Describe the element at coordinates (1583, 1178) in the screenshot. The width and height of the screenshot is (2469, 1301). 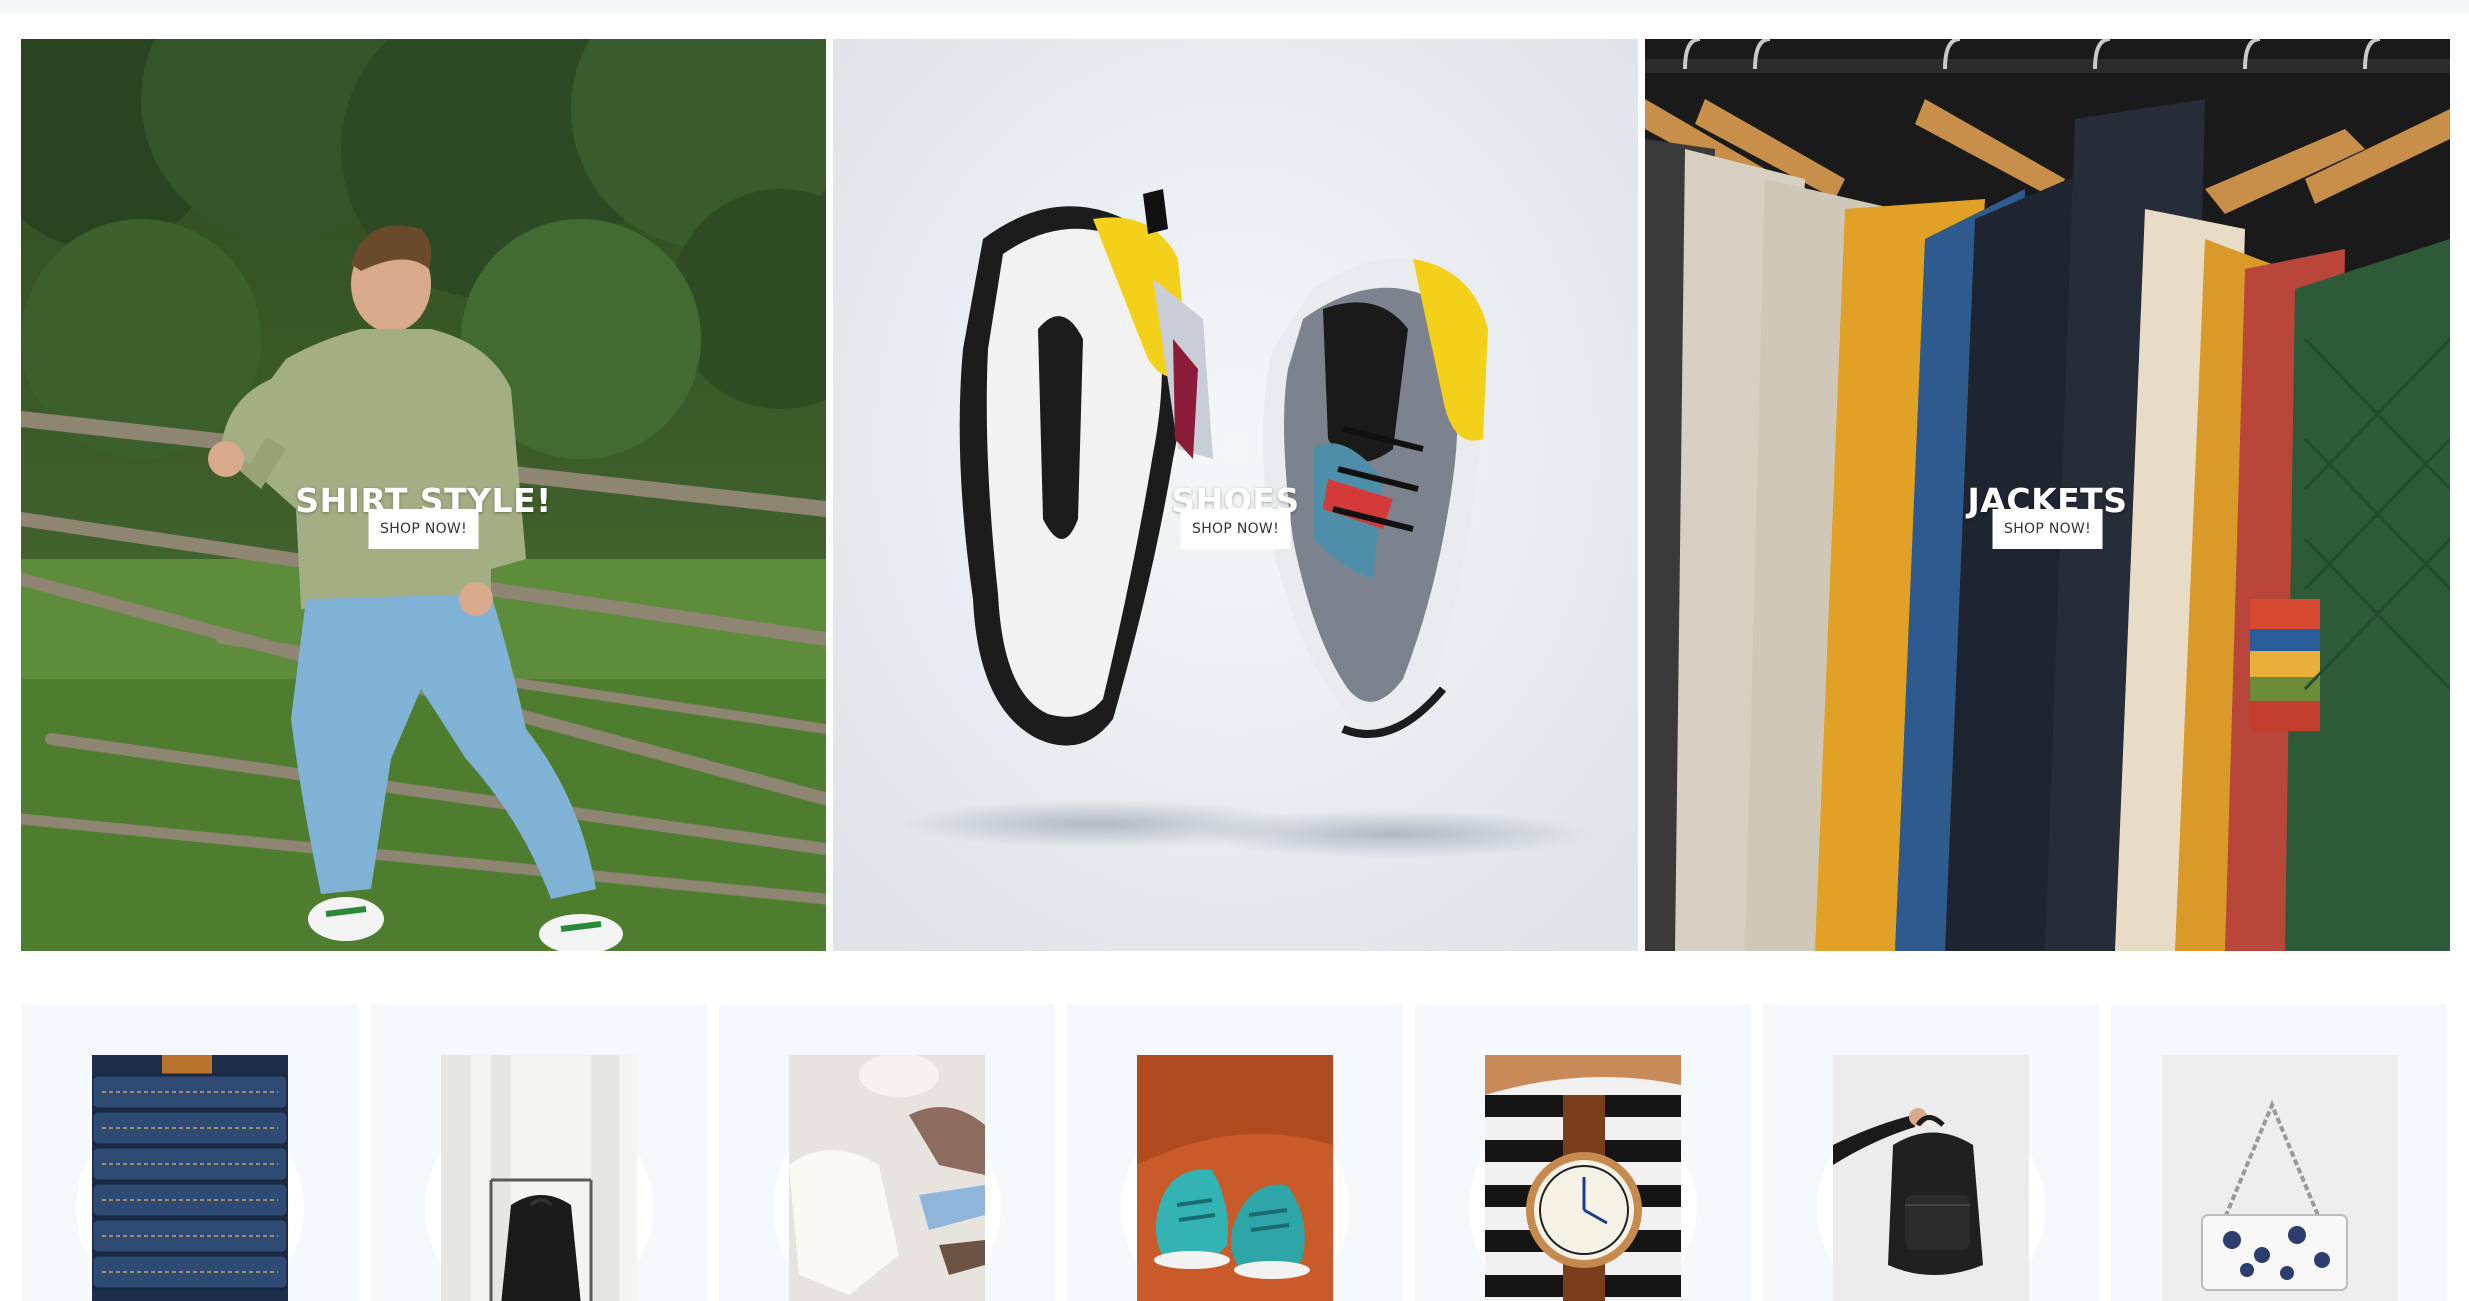
I see `wrist-watch-photo` at that location.